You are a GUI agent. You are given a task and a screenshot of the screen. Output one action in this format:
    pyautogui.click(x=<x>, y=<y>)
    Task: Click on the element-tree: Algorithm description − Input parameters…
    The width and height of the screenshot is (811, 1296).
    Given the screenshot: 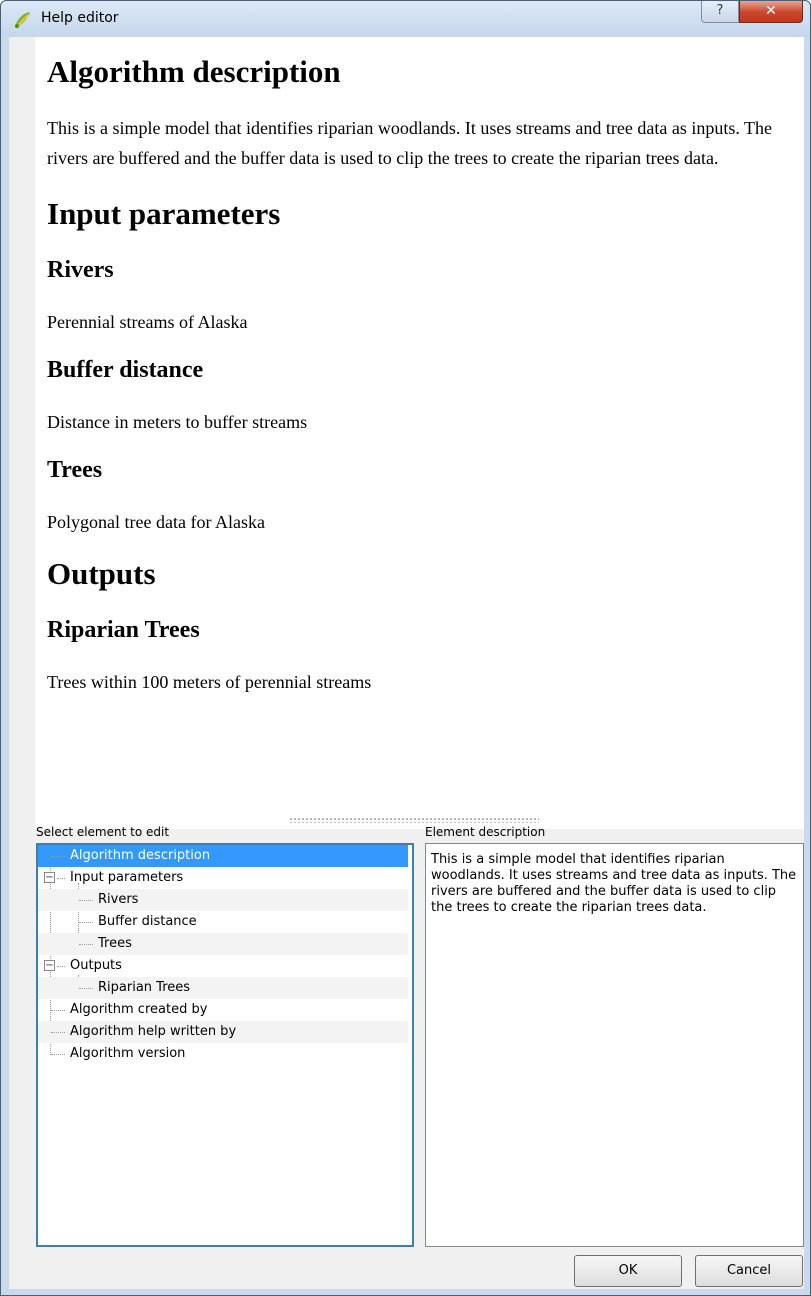 What is the action you would take?
    pyautogui.click(x=225, y=1045)
    